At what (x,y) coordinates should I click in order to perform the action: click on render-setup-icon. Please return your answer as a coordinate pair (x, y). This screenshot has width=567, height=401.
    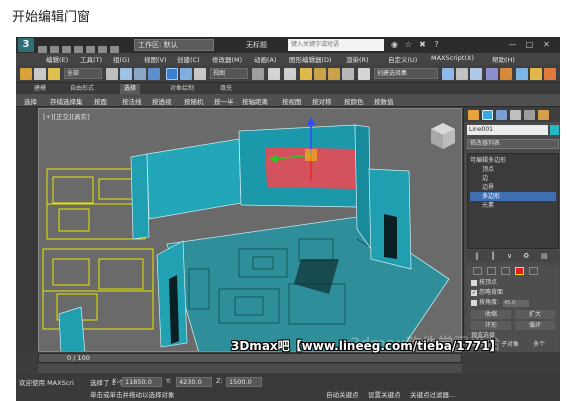
    Looking at the image, I should click on (522, 74).